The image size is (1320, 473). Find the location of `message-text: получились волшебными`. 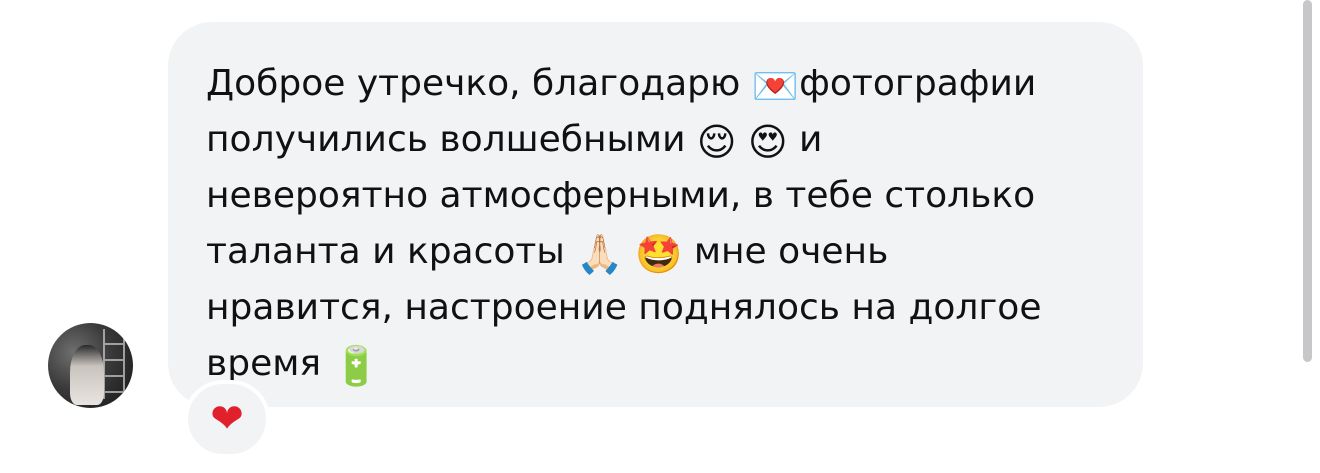

message-text: получились волшебными is located at coordinates (451, 139).